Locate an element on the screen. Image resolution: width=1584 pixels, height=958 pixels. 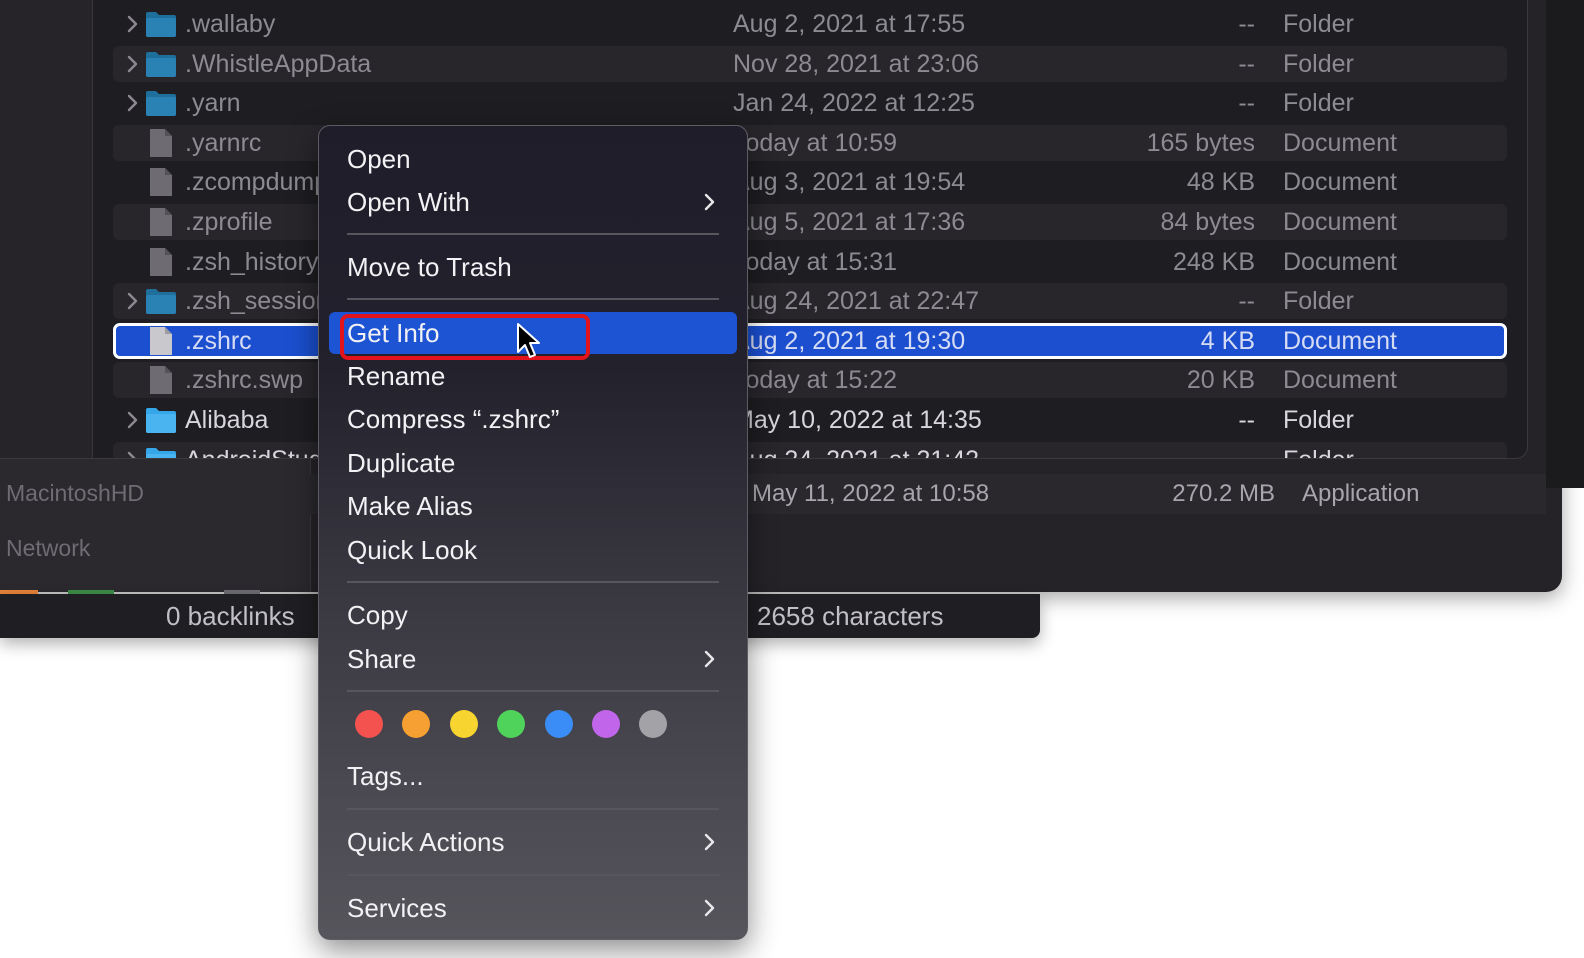
file-date-modified: May 10, 2022 at 14:35 is located at coordinates (857, 420).